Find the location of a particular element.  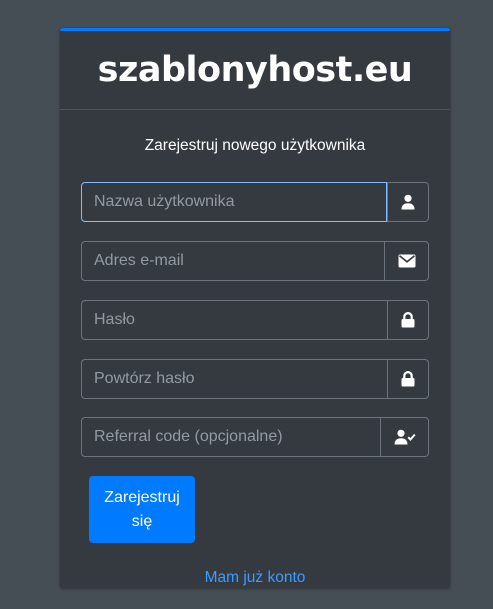

user-icon is located at coordinates (408, 202).